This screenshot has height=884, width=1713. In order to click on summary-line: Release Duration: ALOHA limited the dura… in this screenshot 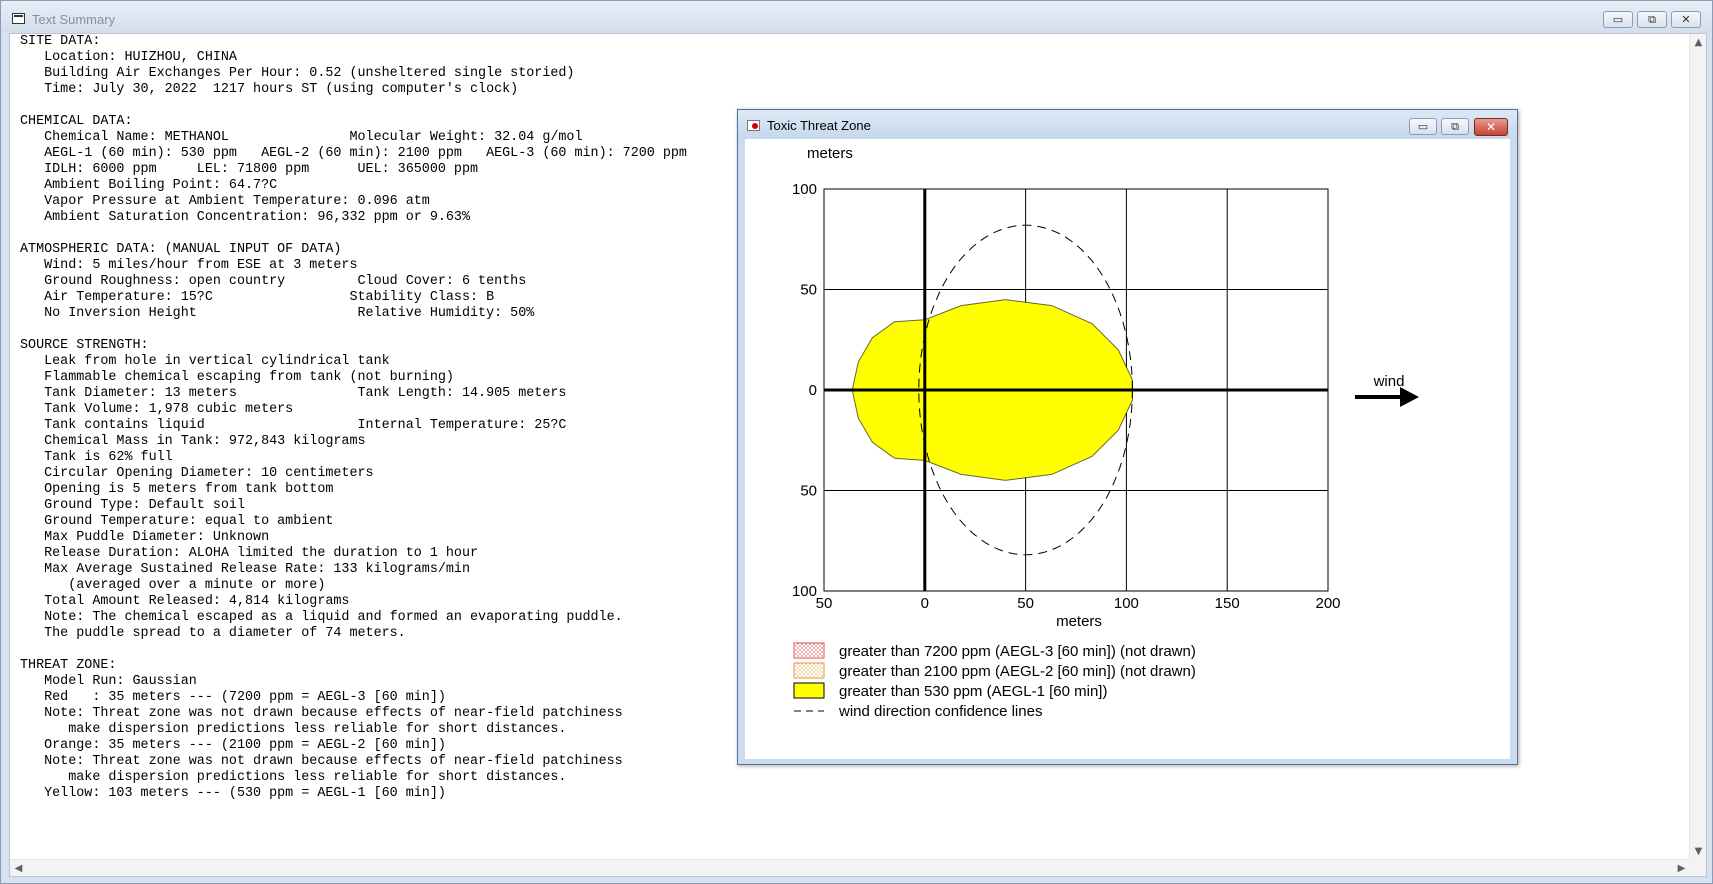, I will do `click(261, 553)`.